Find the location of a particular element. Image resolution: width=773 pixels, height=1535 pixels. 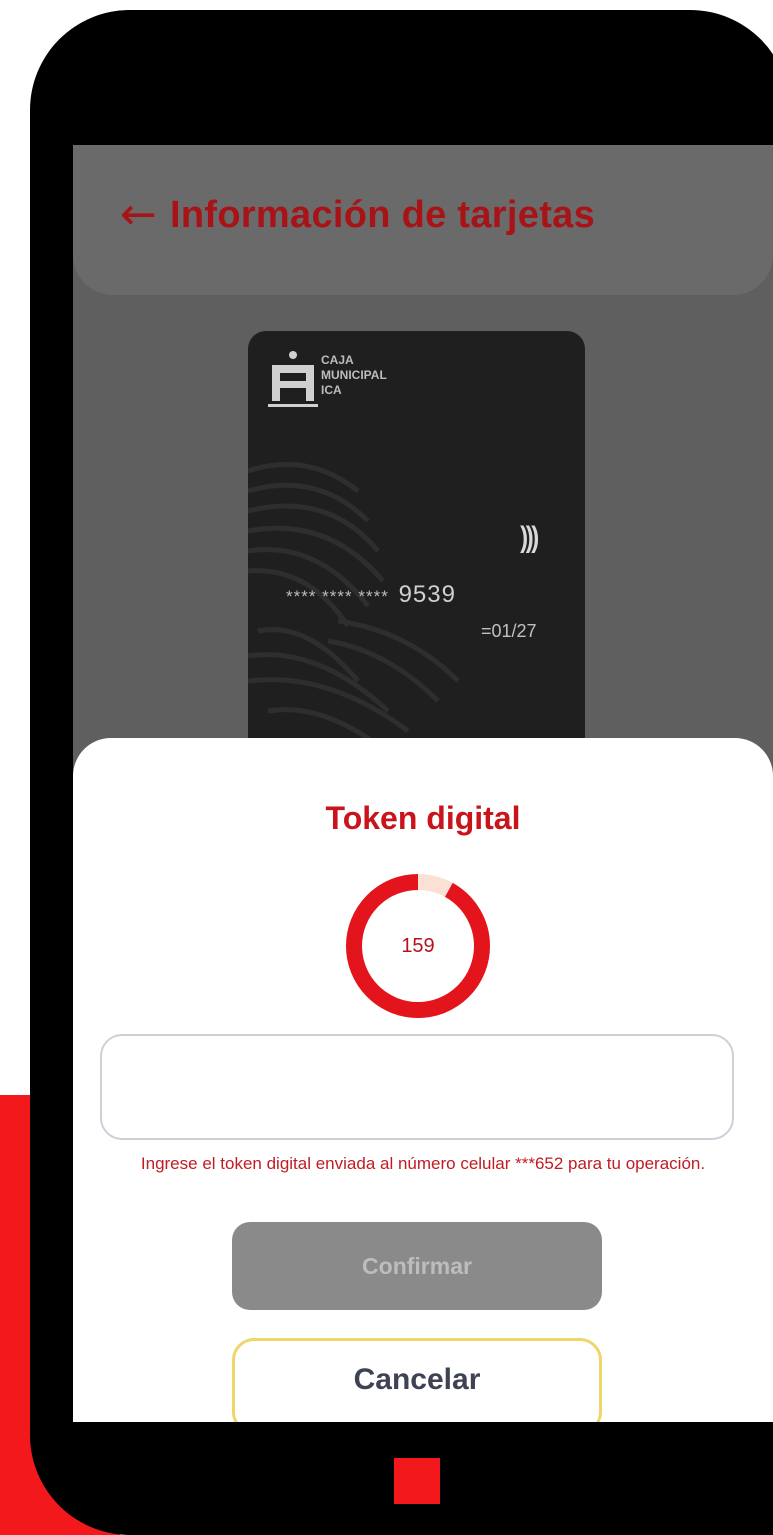

countdown-value: 159 is located at coordinates (418, 946).